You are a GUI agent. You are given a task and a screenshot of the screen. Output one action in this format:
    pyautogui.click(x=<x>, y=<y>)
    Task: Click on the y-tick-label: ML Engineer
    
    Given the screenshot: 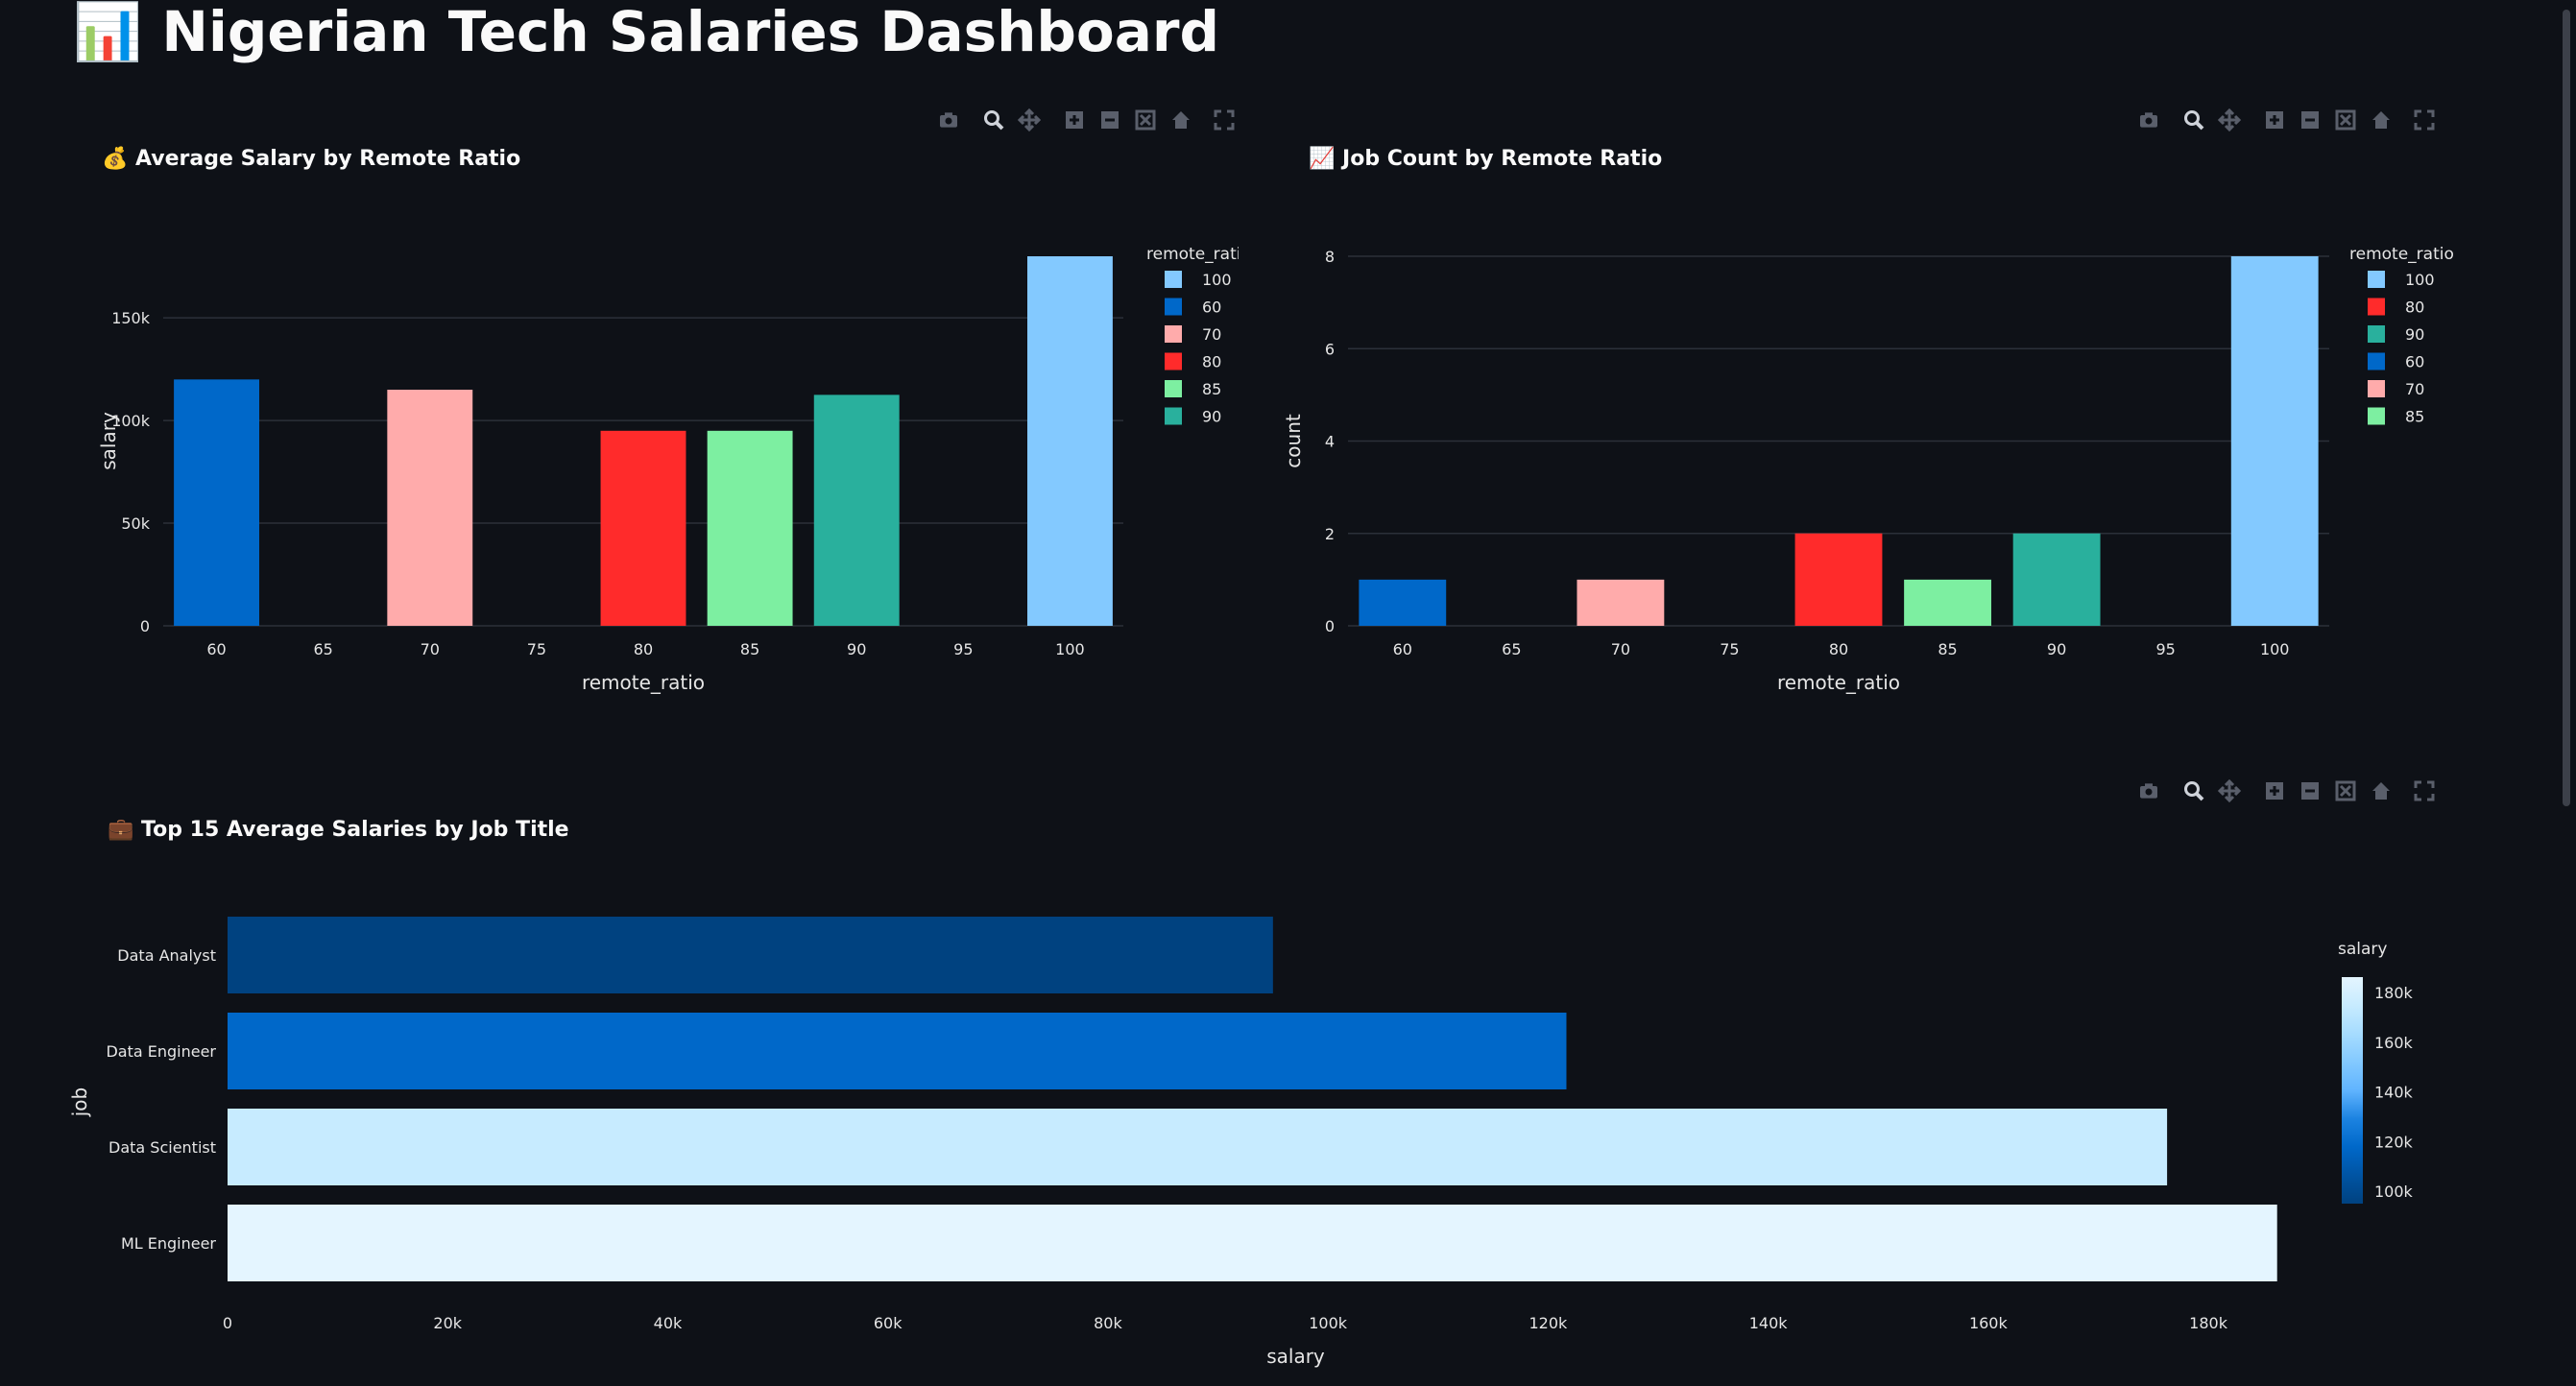 What is the action you would take?
    pyautogui.click(x=168, y=1243)
    